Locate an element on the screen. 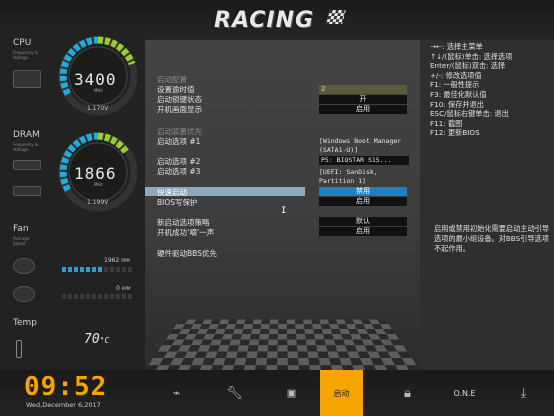 This screenshot has height=416, width=554. bios-write-protect-select: 启用 is located at coordinates (363, 201).